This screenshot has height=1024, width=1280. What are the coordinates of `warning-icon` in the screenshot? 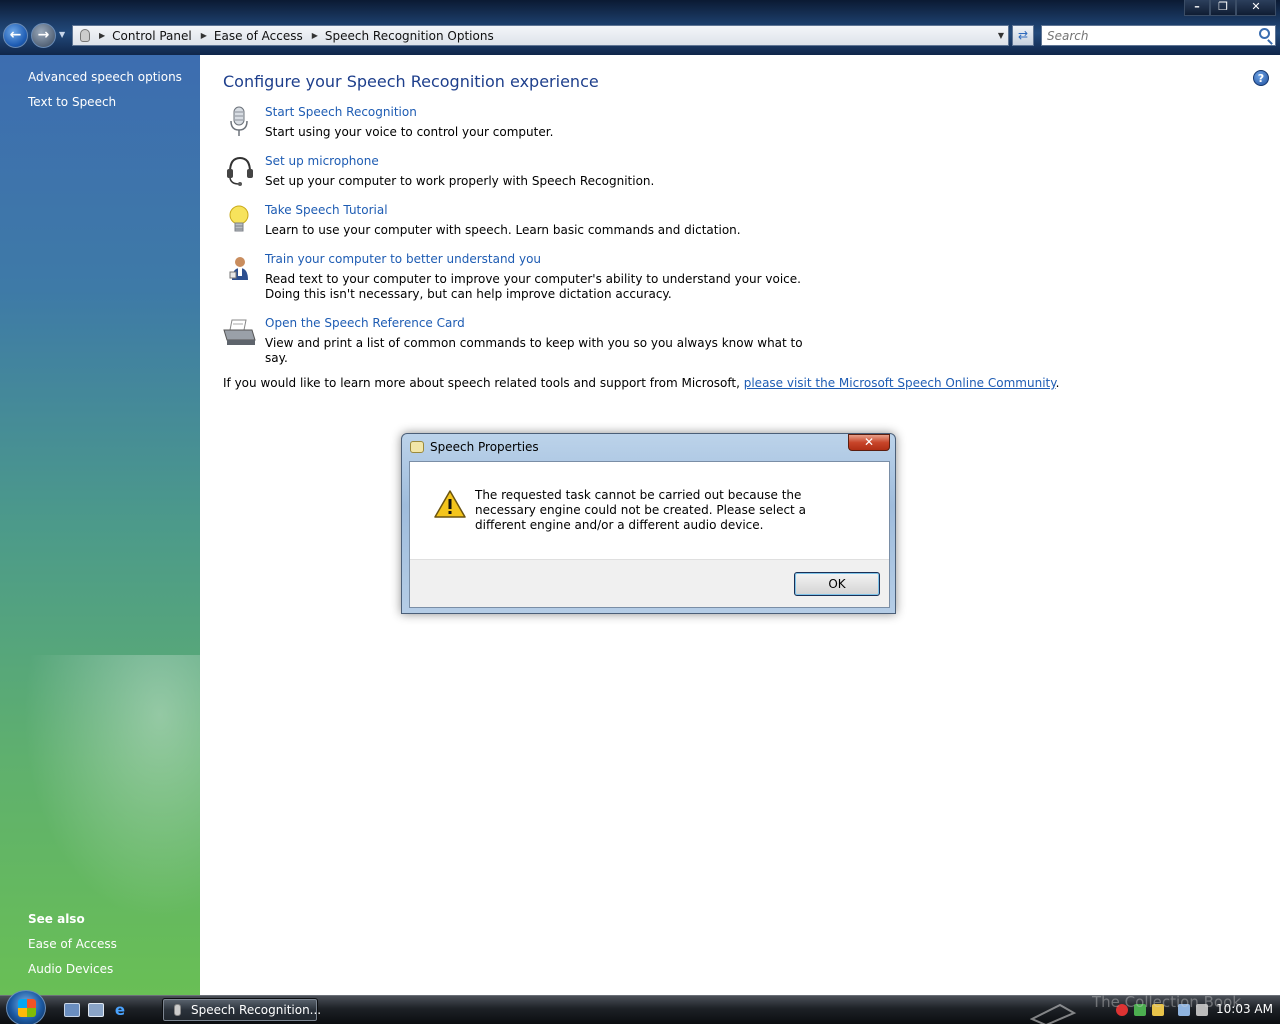 It's located at (450, 504).